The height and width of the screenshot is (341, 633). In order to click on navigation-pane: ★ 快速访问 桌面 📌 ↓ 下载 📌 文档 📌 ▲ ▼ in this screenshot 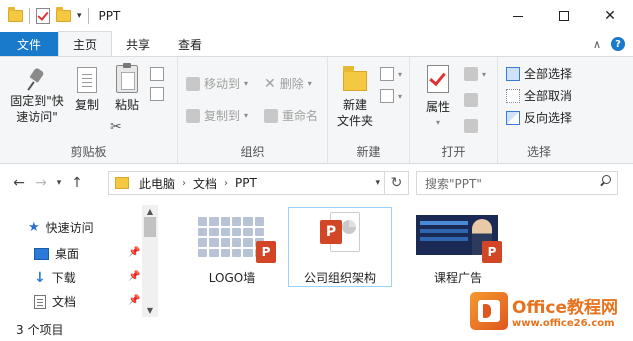, I will do `click(79, 261)`.